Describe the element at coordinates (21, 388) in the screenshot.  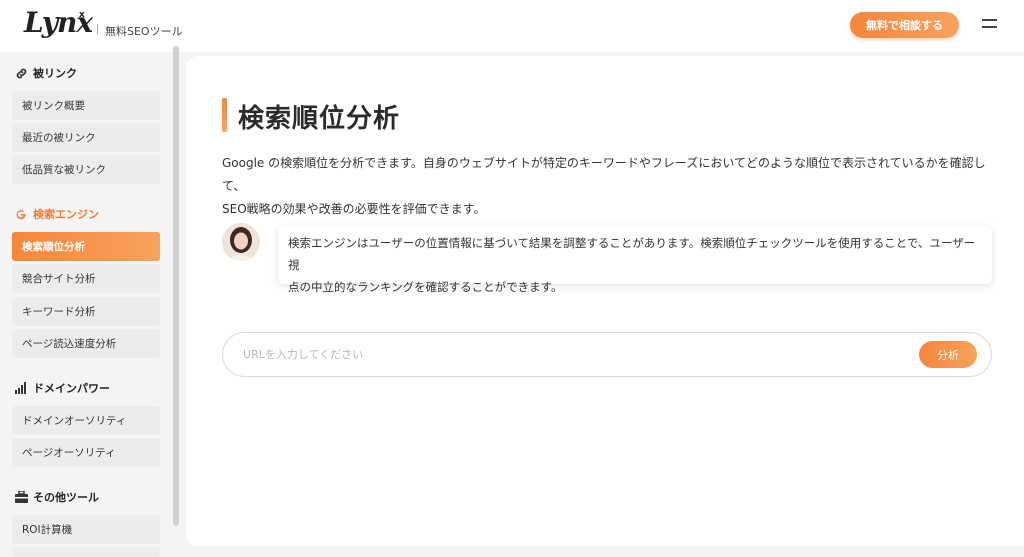
I see `signal-bars-icon` at that location.